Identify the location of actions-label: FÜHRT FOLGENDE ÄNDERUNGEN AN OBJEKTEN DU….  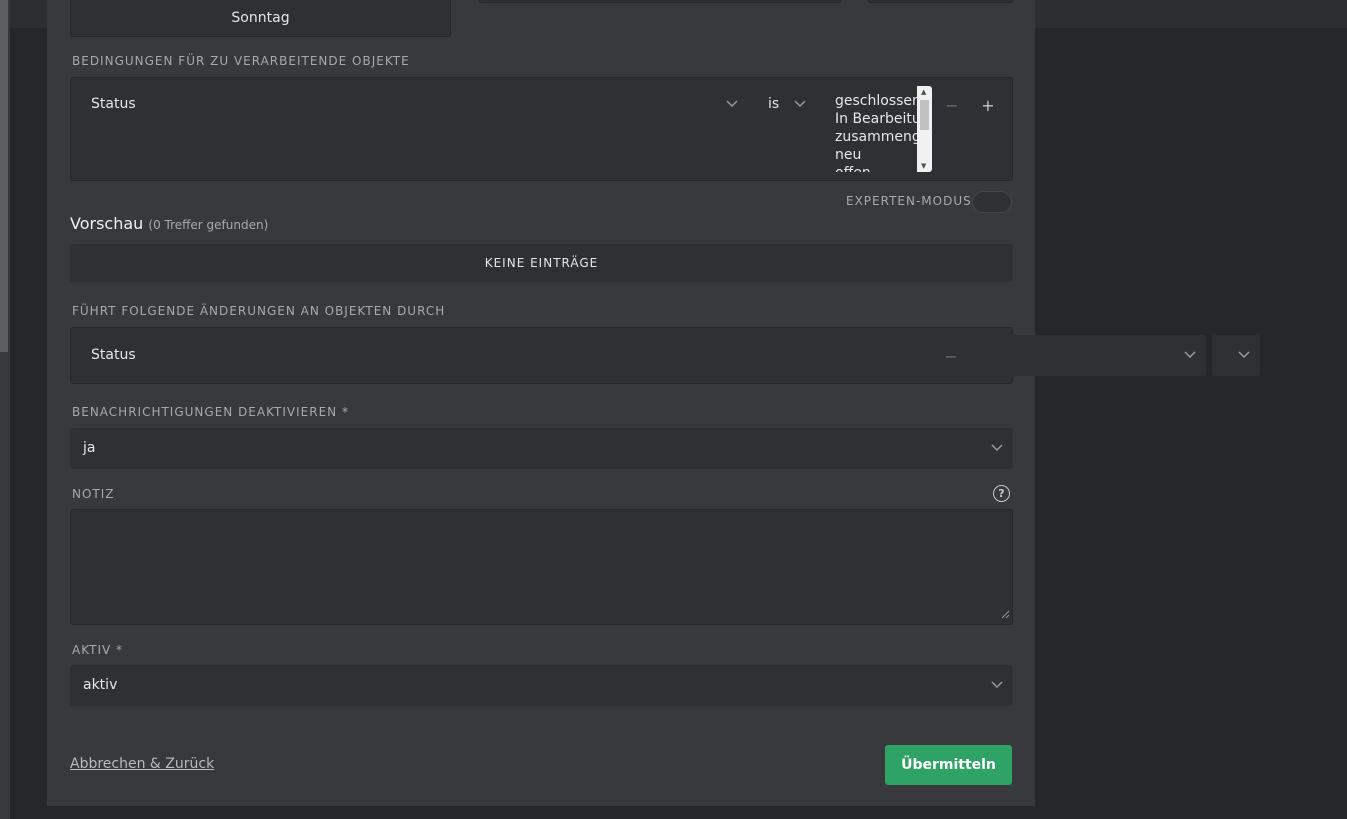
(259, 311).